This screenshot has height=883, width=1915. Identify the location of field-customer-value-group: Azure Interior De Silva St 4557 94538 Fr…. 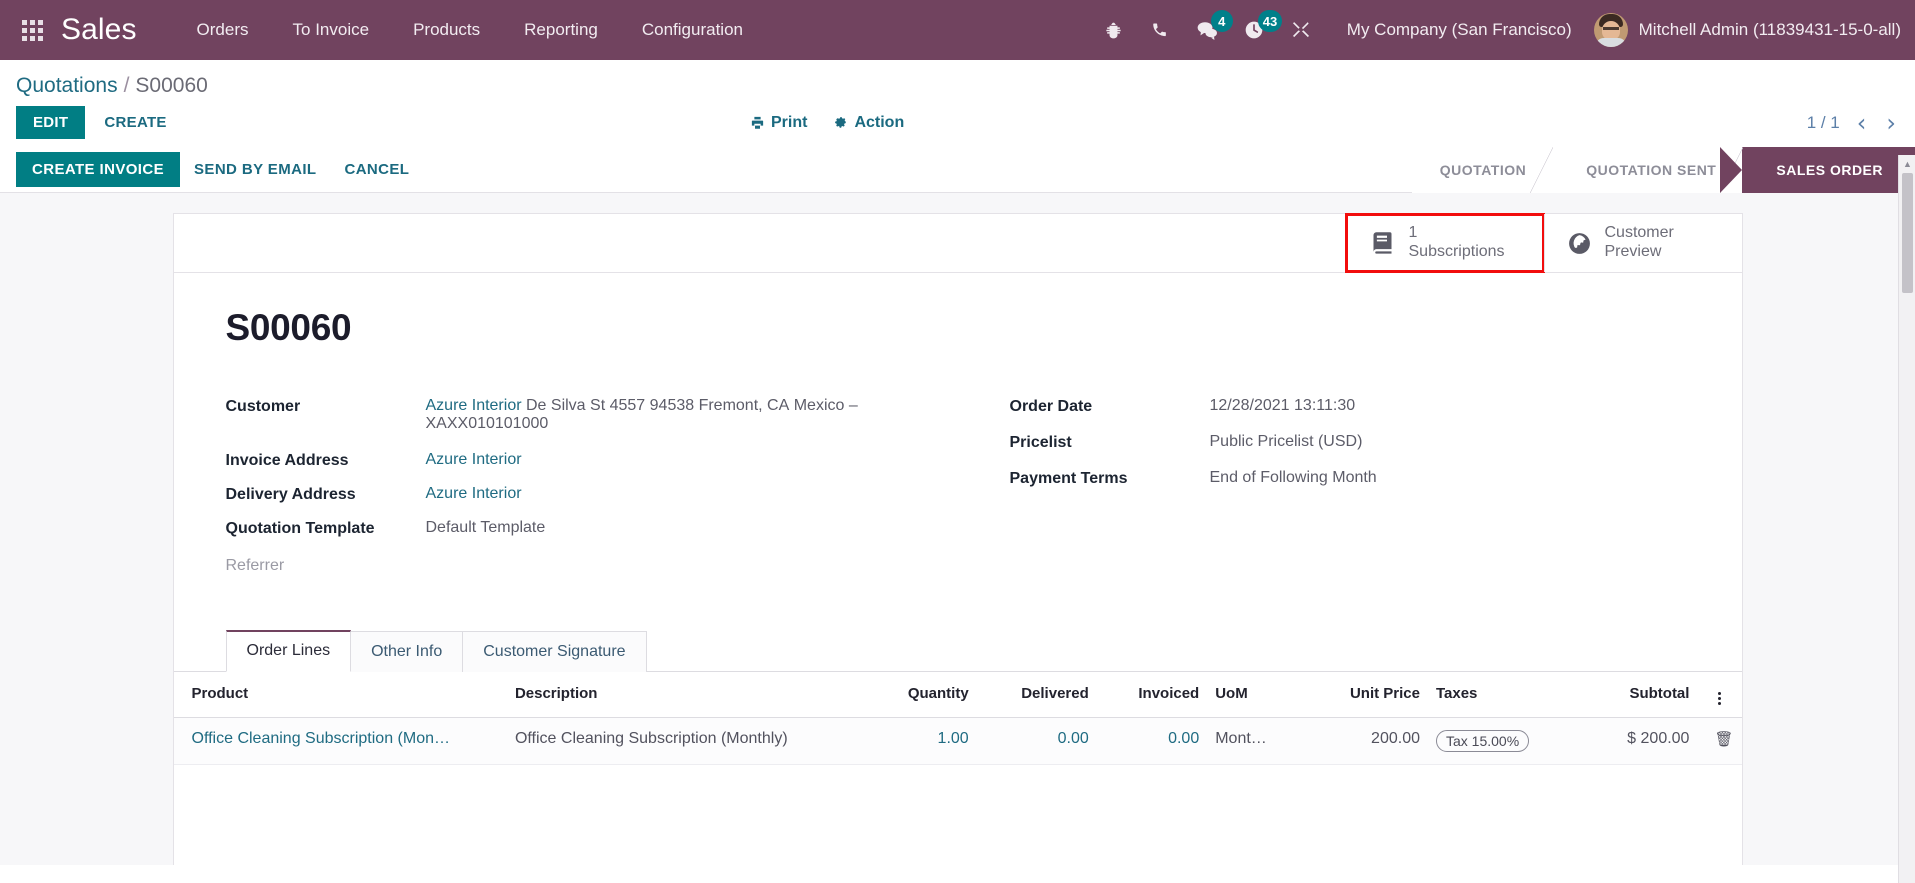
(692, 415).